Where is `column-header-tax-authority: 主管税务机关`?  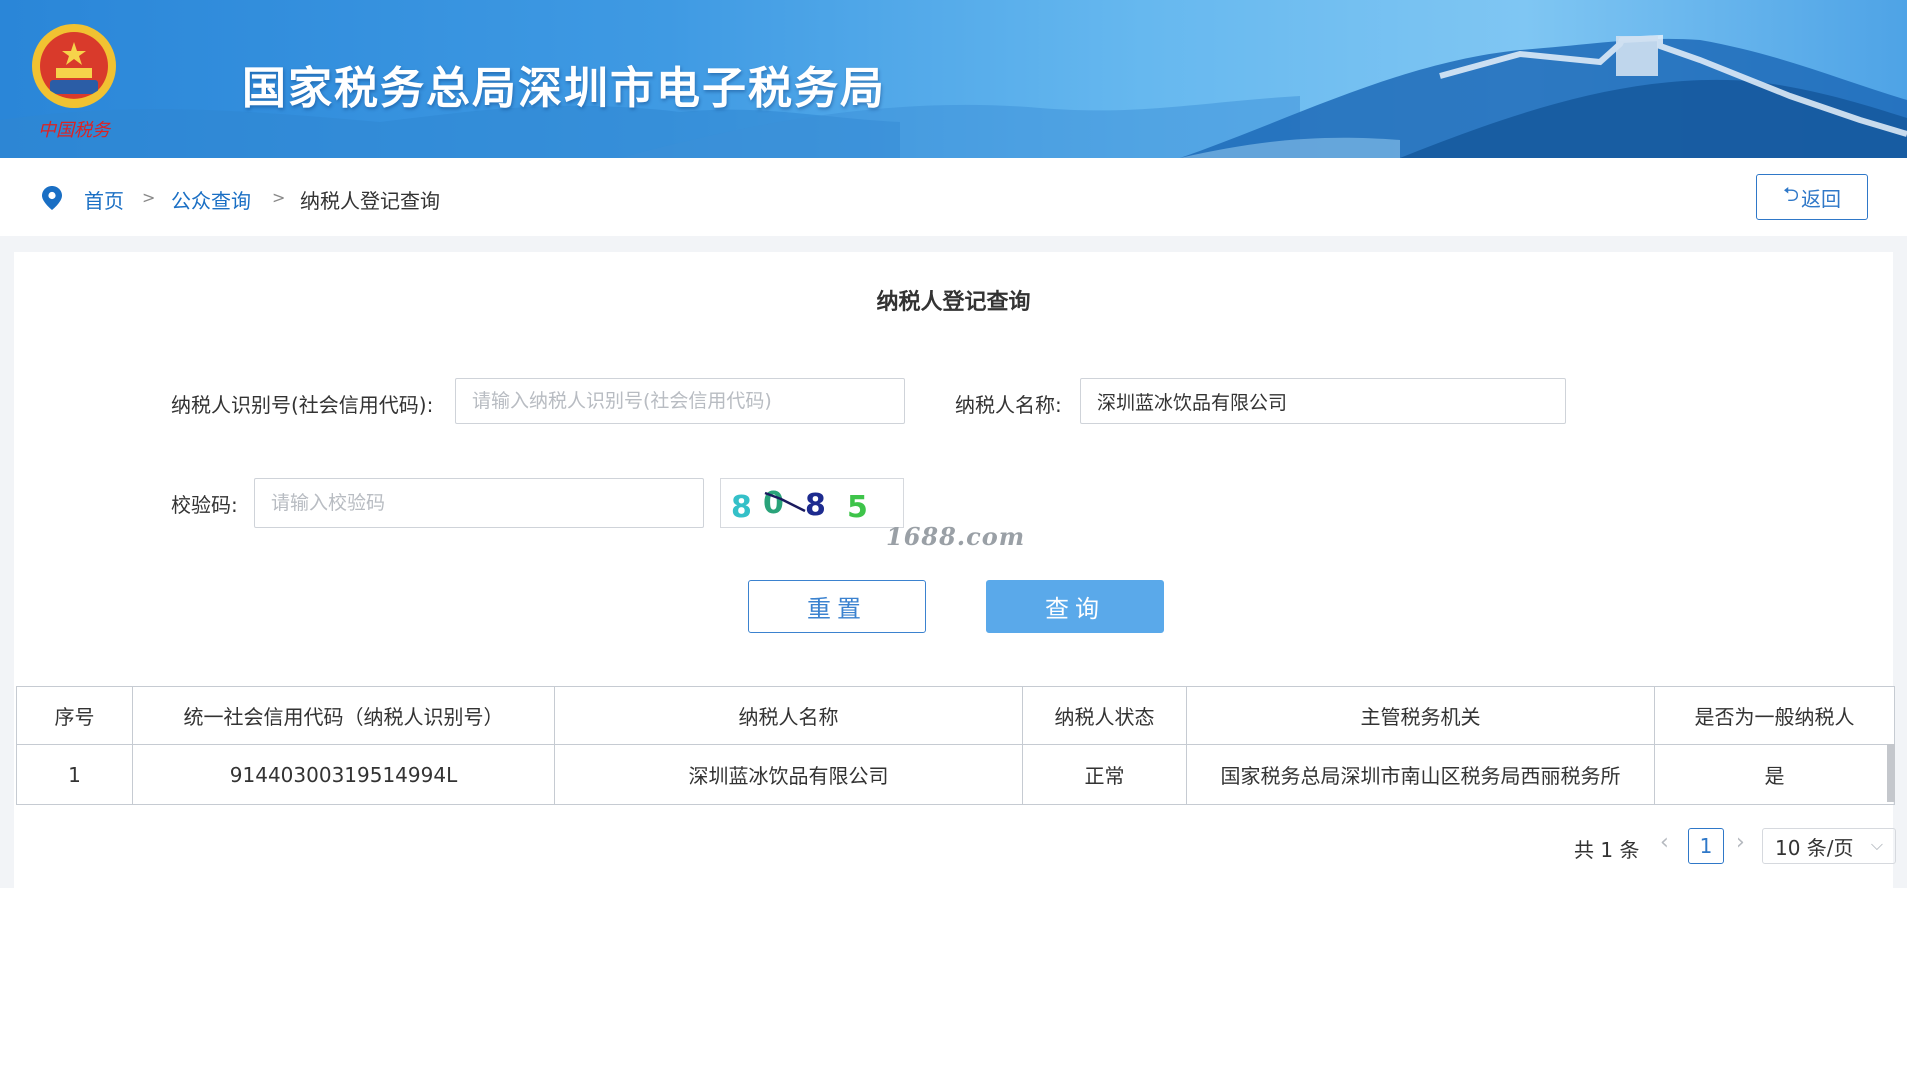
column-header-tax-authority: 主管税务机关 is located at coordinates (1420, 715).